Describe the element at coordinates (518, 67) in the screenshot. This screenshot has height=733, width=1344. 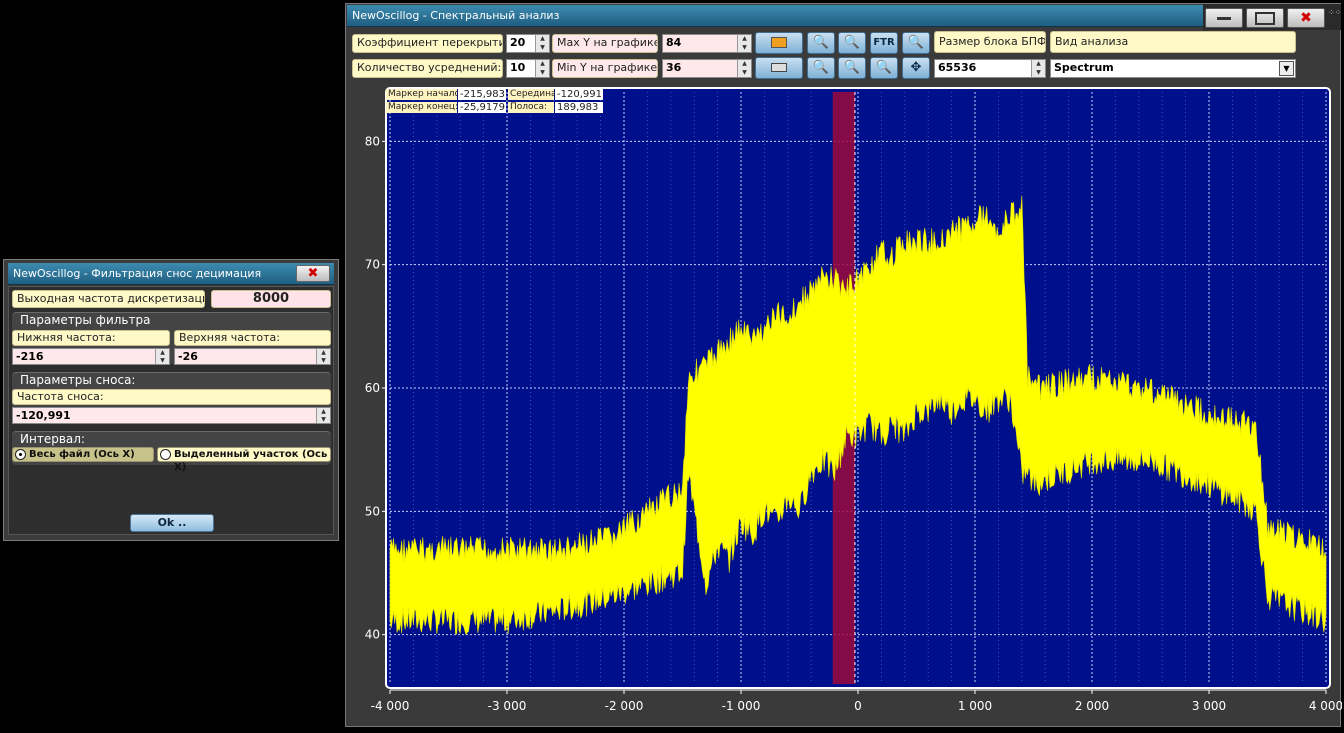
I see `avg-value: 10` at that location.